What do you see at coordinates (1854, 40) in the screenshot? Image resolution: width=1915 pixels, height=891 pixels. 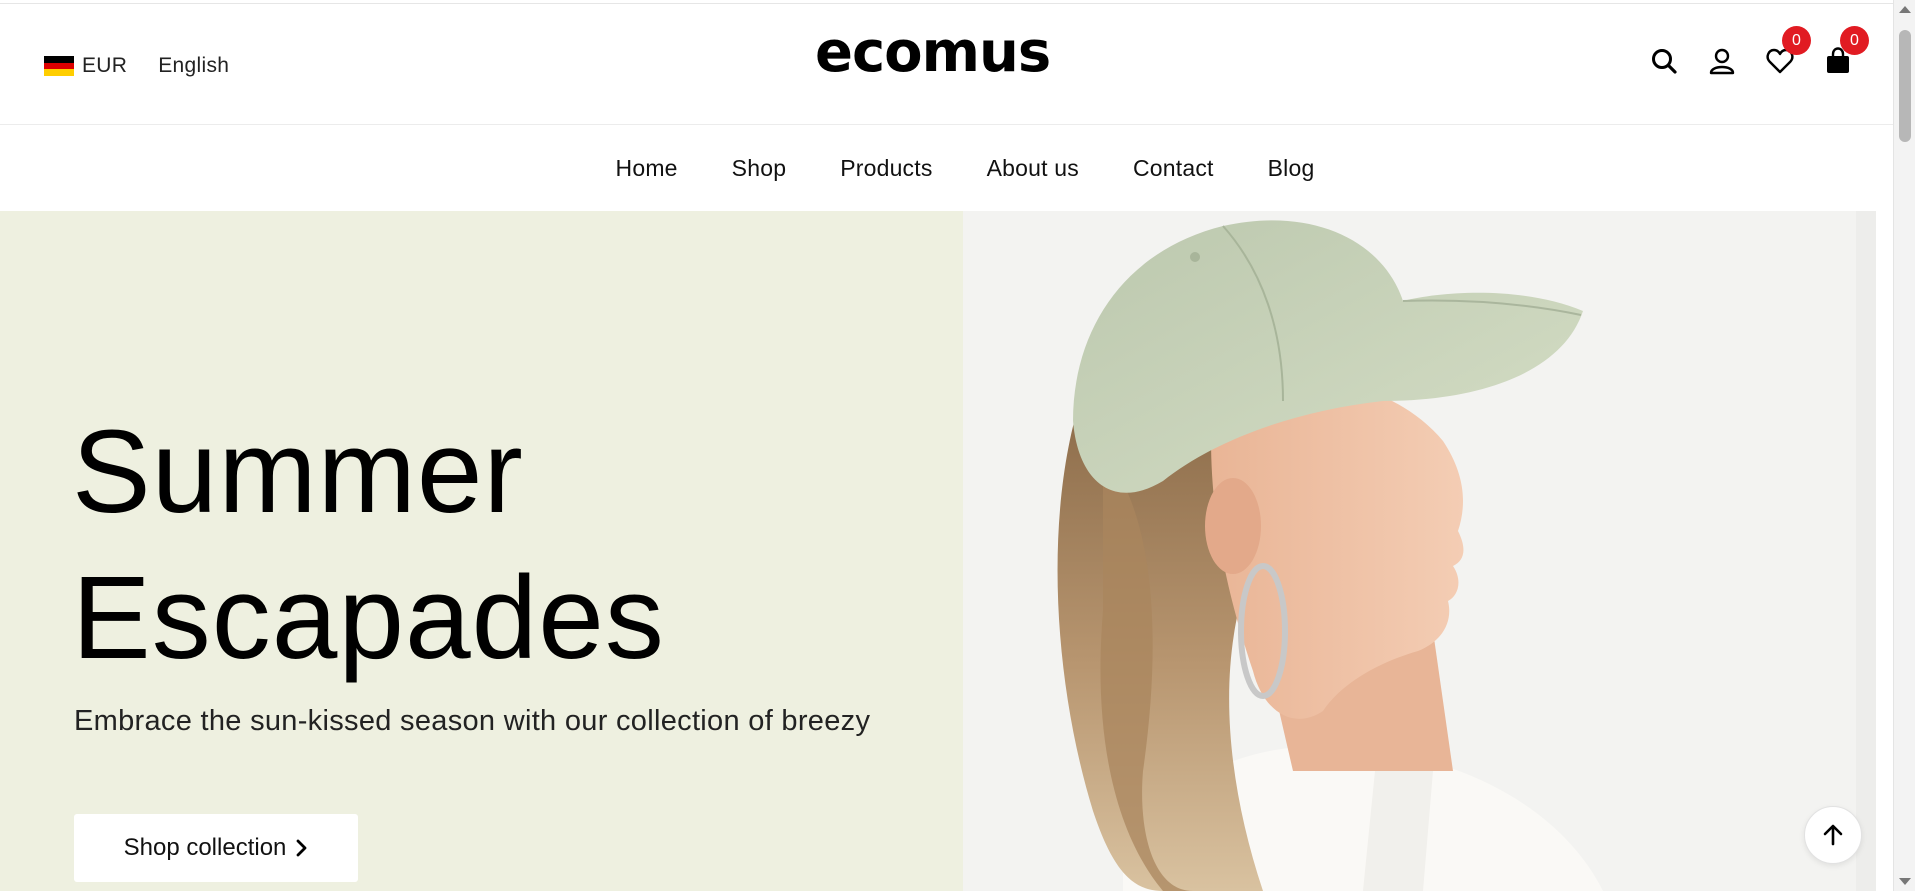 I see `cart-count-badge: 0` at bounding box center [1854, 40].